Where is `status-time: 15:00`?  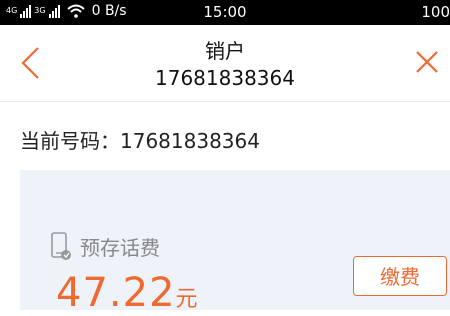
status-time: 15:00 is located at coordinates (225, 12).